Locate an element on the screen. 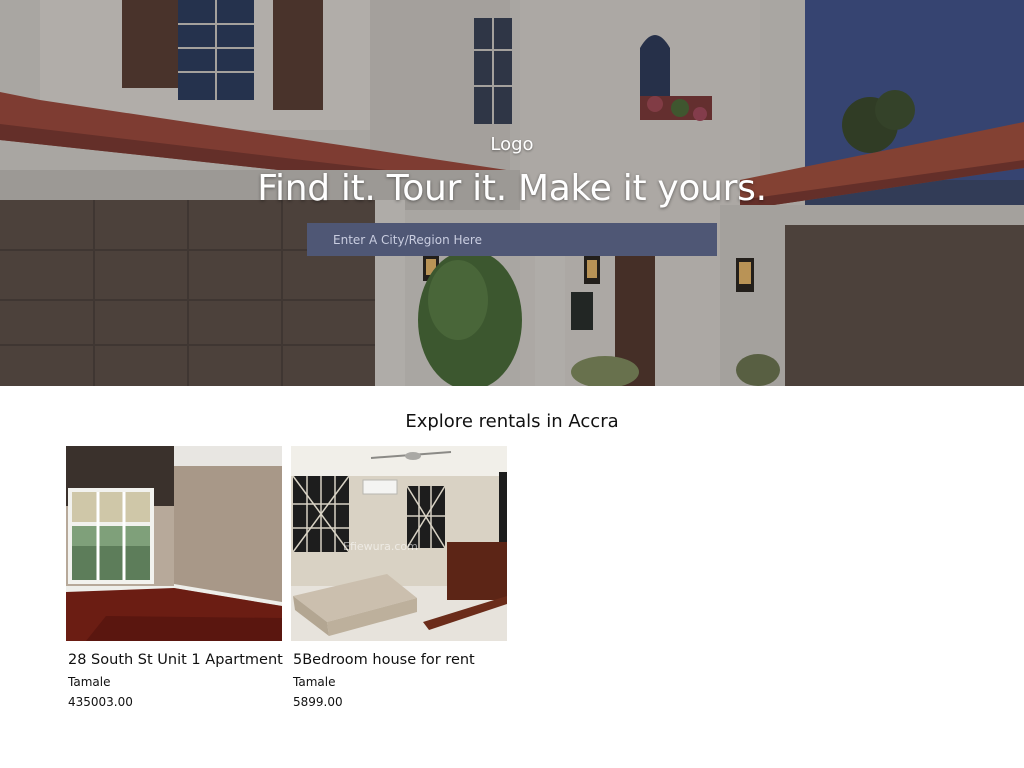 The height and width of the screenshot is (768, 1024). section-title: Explore rentals in Accra is located at coordinates (512, 421).